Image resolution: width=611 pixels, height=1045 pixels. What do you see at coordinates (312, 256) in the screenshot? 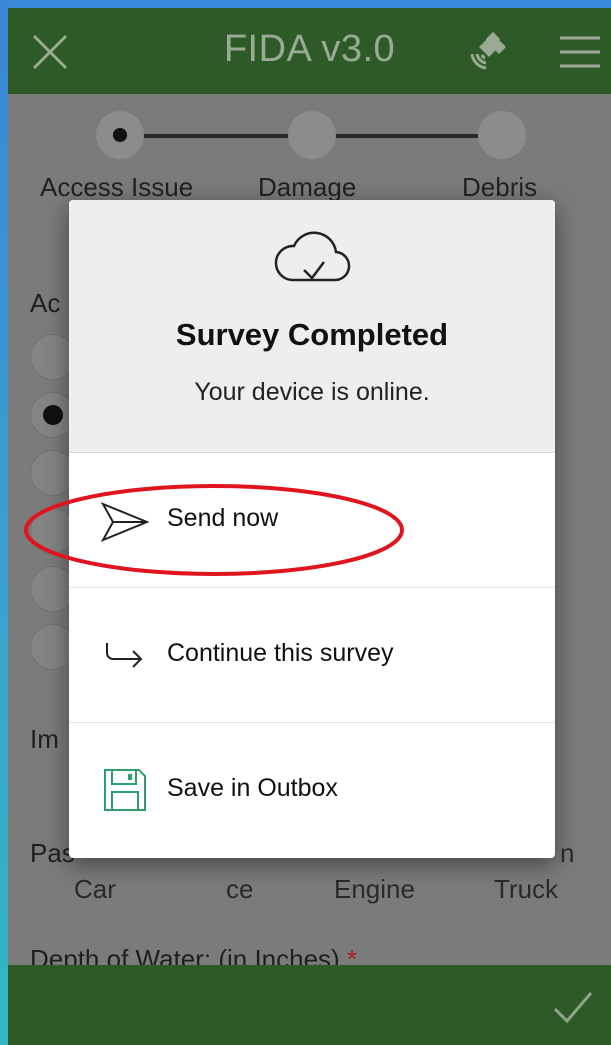
I see `cloud-check-icon` at bounding box center [312, 256].